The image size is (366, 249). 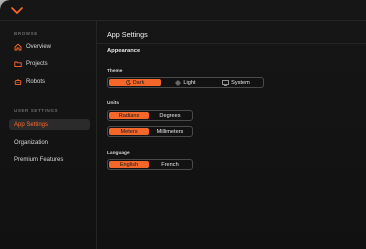 I want to click on sidebar-item-label: Projects, so click(x=37, y=63).